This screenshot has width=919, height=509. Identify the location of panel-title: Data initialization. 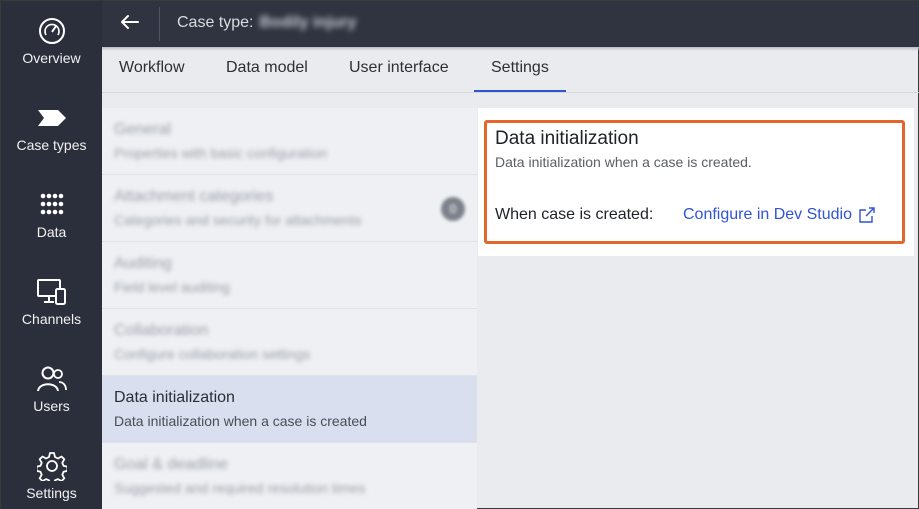
(567, 138).